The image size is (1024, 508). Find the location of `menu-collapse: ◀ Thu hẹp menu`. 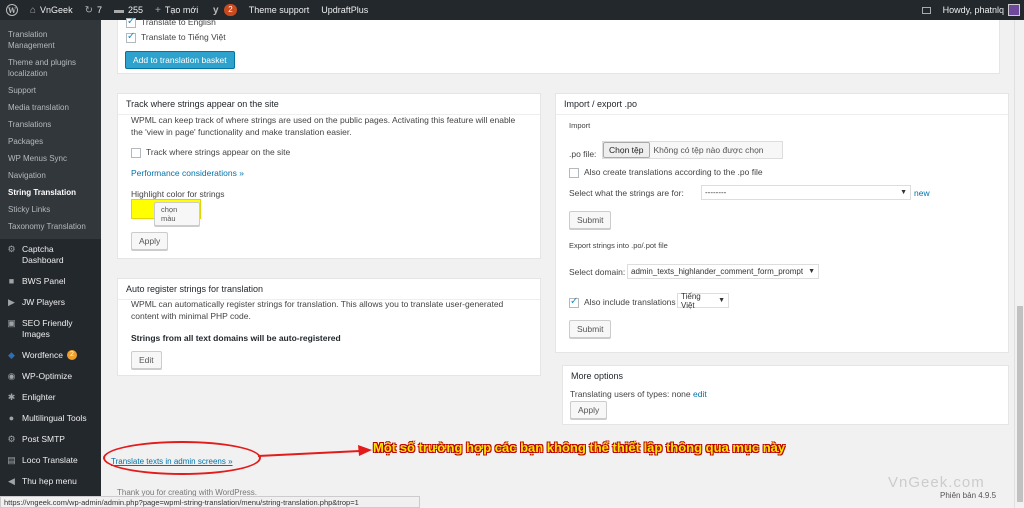

menu-collapse: ◀ Thu hẹp menu is located at coordinates (50, 481).